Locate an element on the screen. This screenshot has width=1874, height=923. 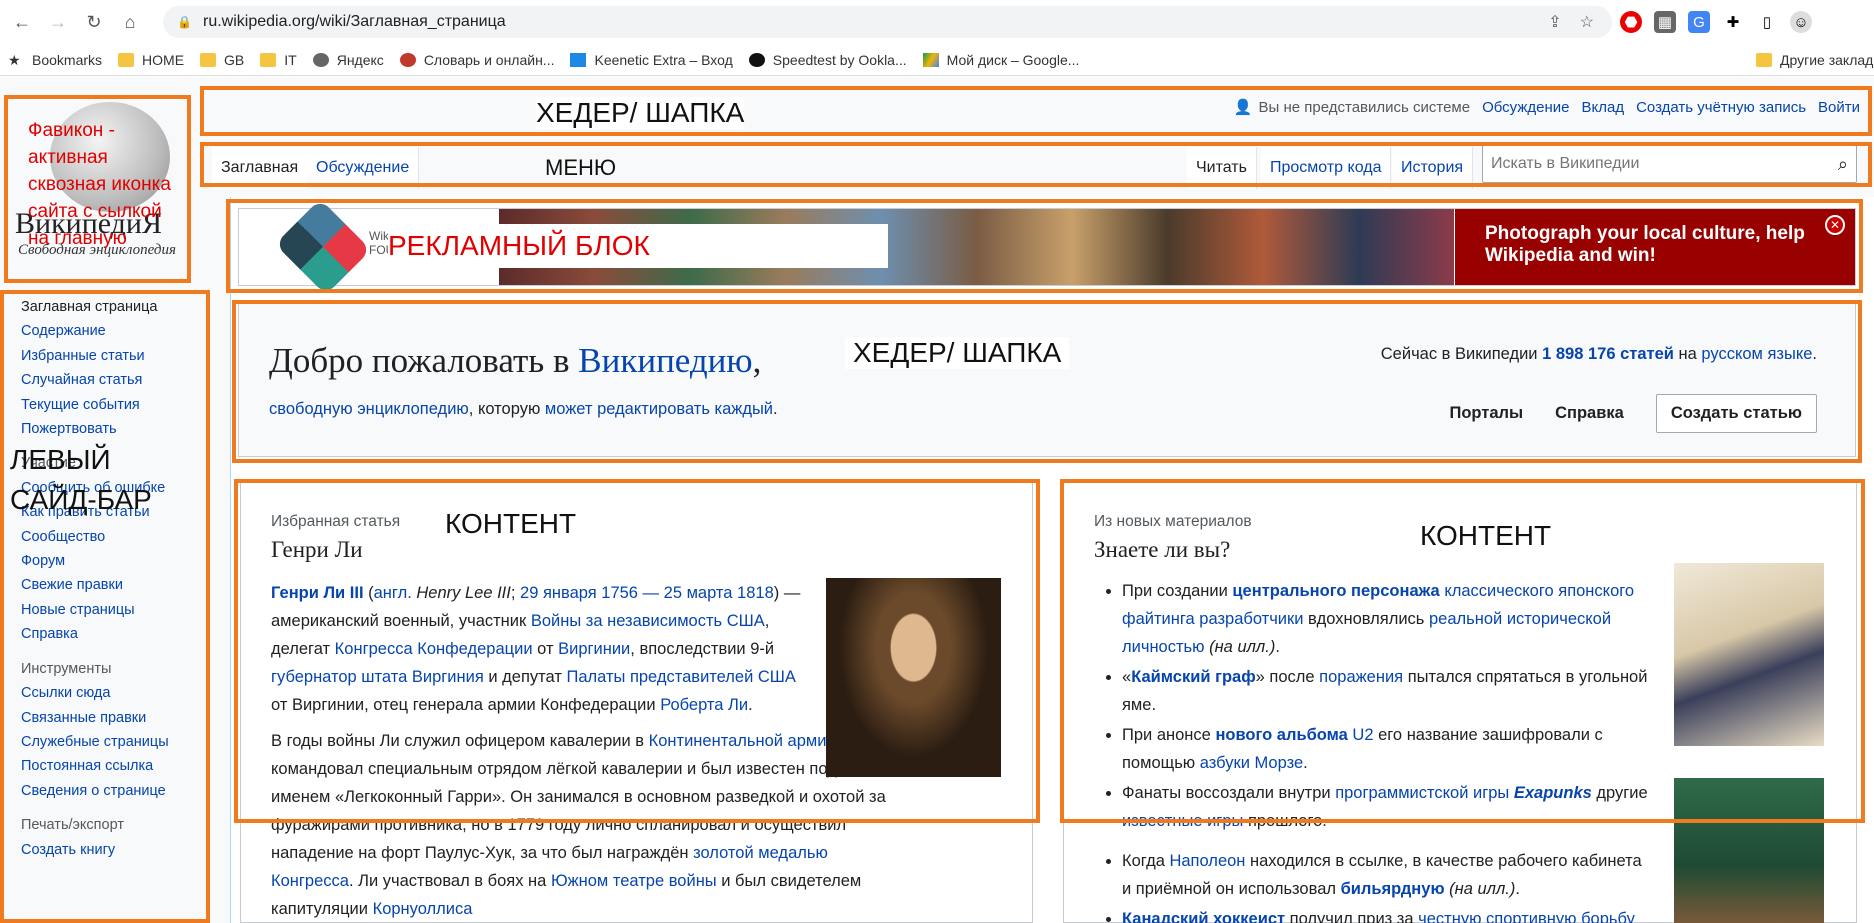
sidebar-item-featured: Избранные статьи is located at coordinates (102, 356).